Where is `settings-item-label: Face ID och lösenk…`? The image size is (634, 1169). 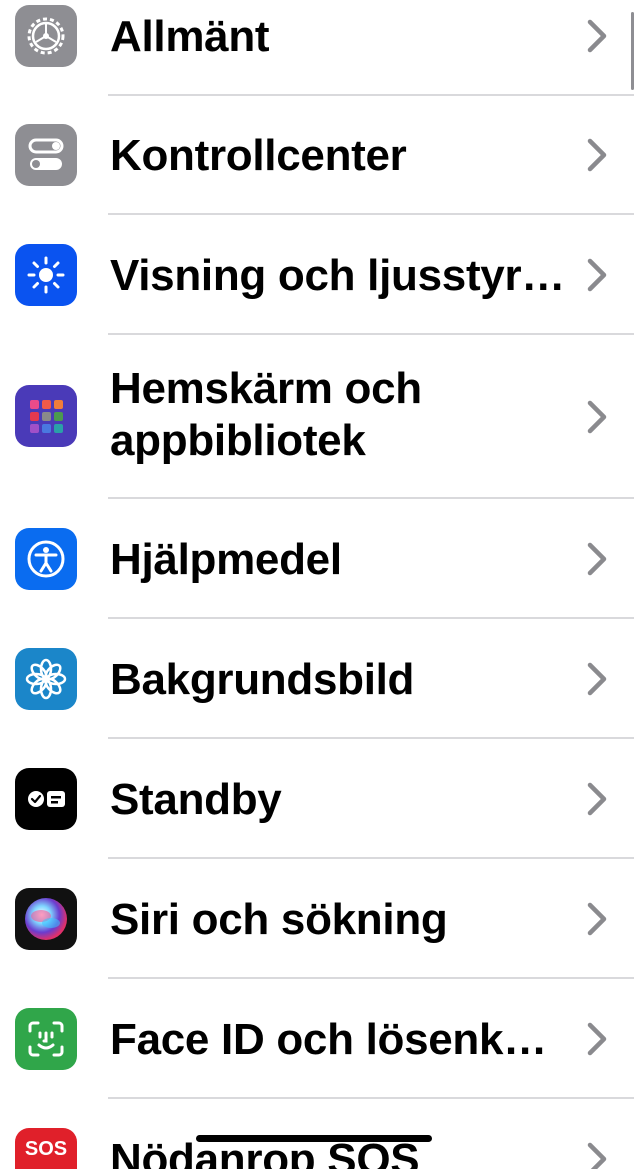
settings-item-label: Face ID och lösenk… is located at coordinates (328, 1039).